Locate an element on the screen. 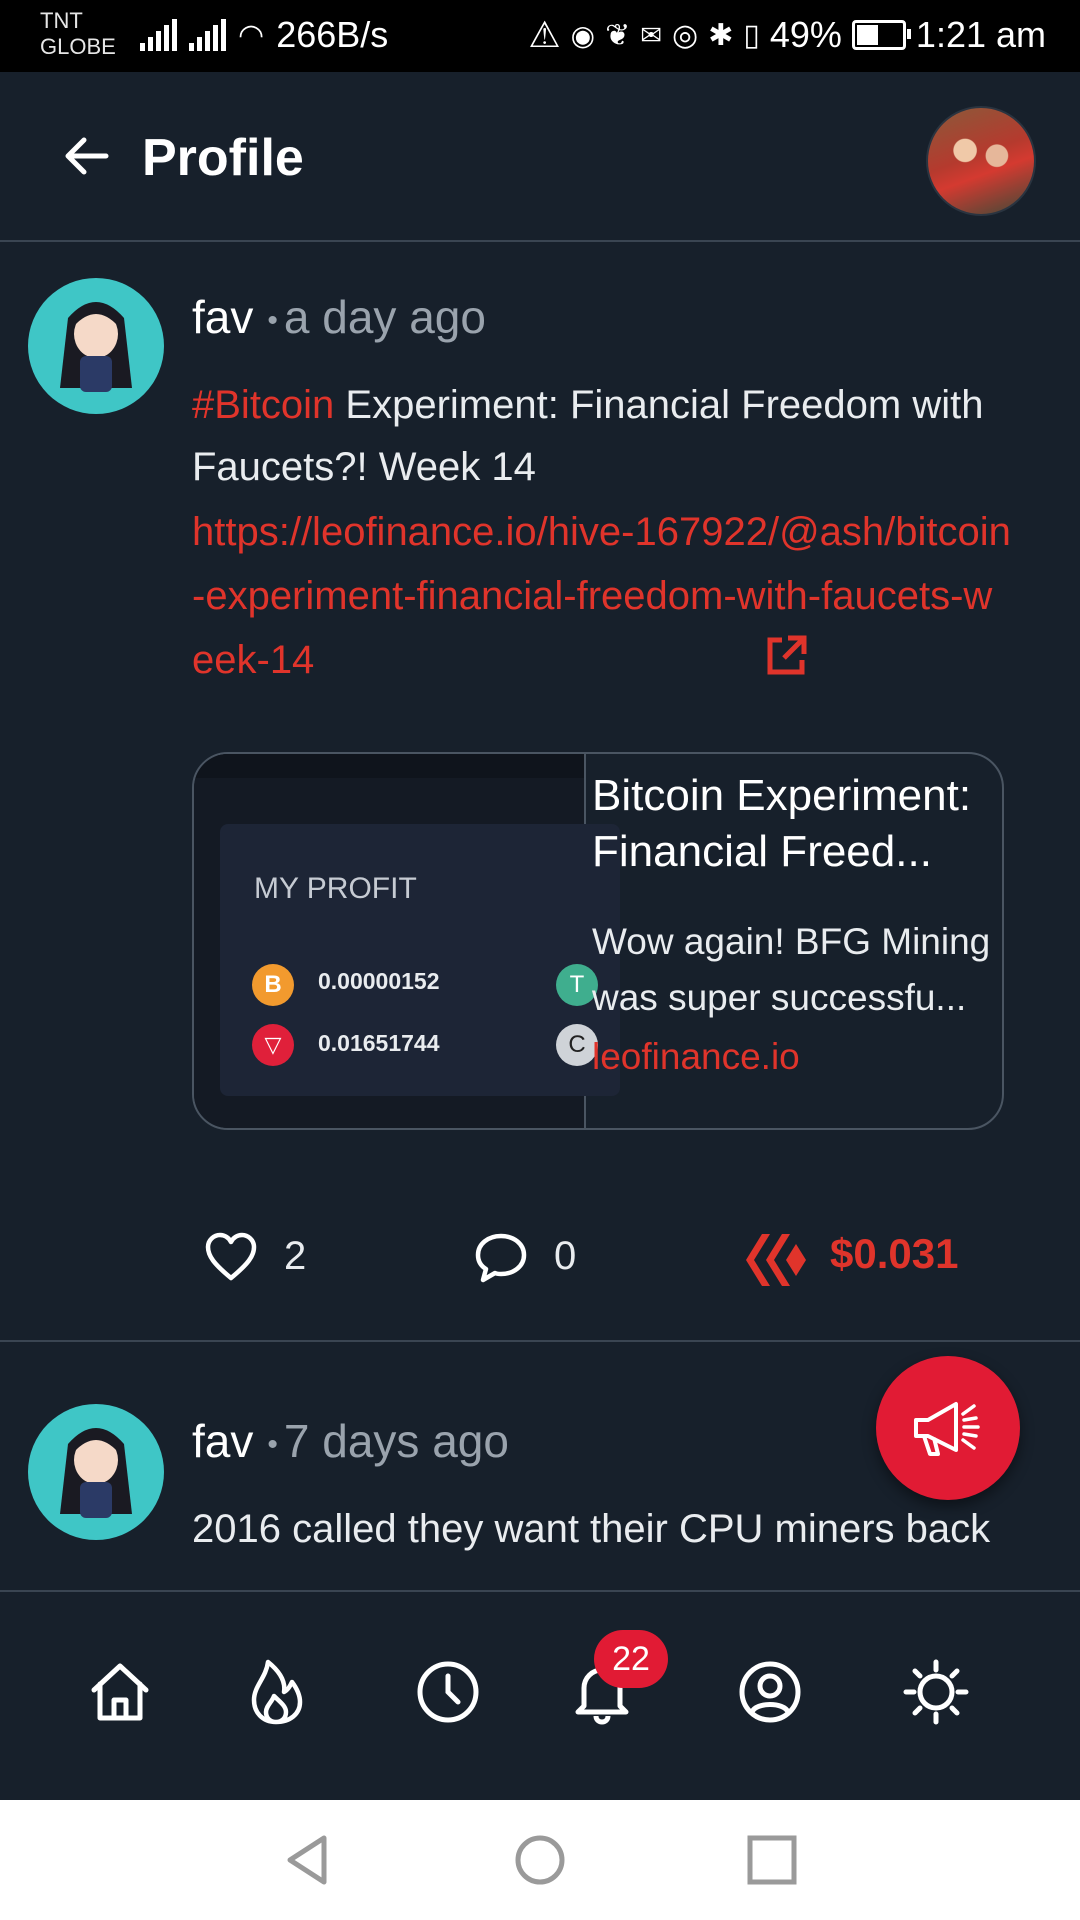 The width and height of the screenshot is (1080, 1920). post-time: a day ago is located at coordinates (384, 317).